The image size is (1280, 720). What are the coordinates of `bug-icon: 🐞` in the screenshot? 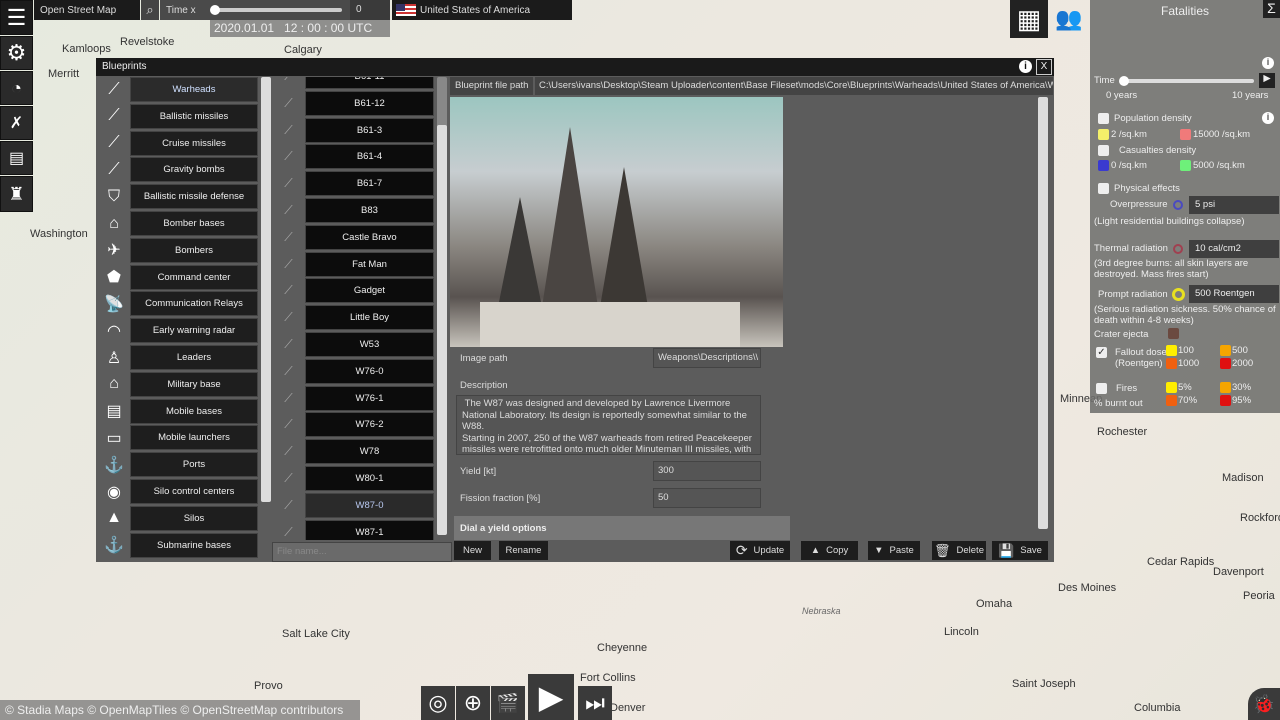 It's located at (1264, 704).